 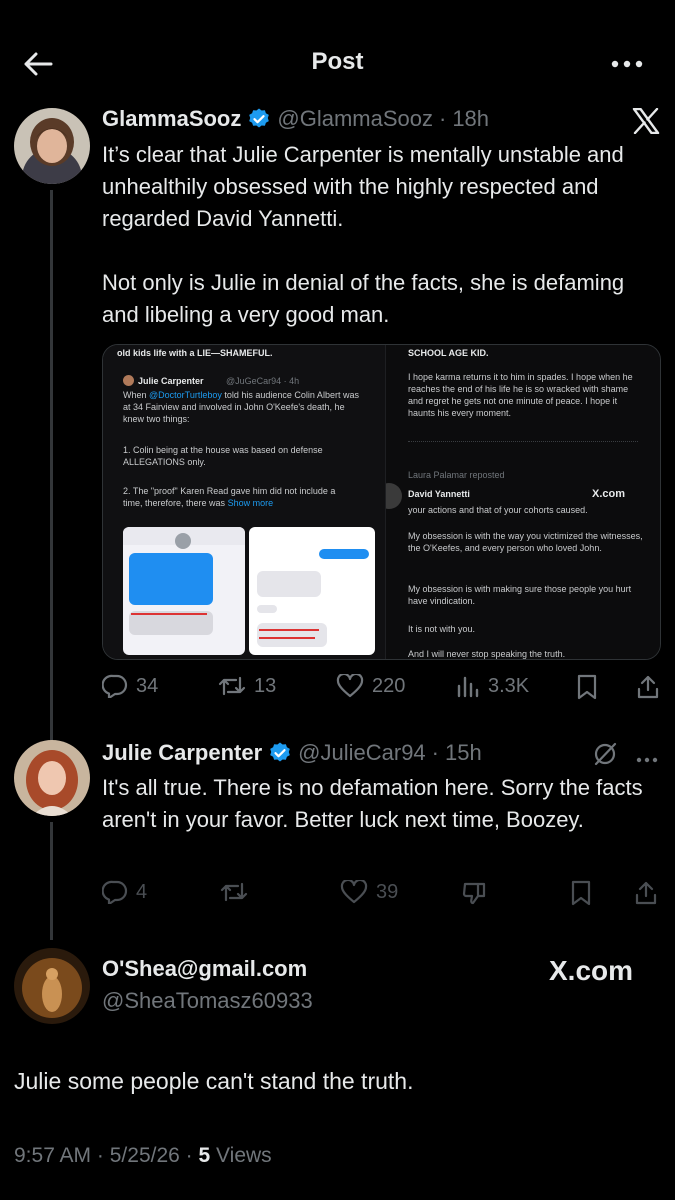 I want to click on reply-text: Julie some people can't stand the truth., so click(x=214, y=1081).